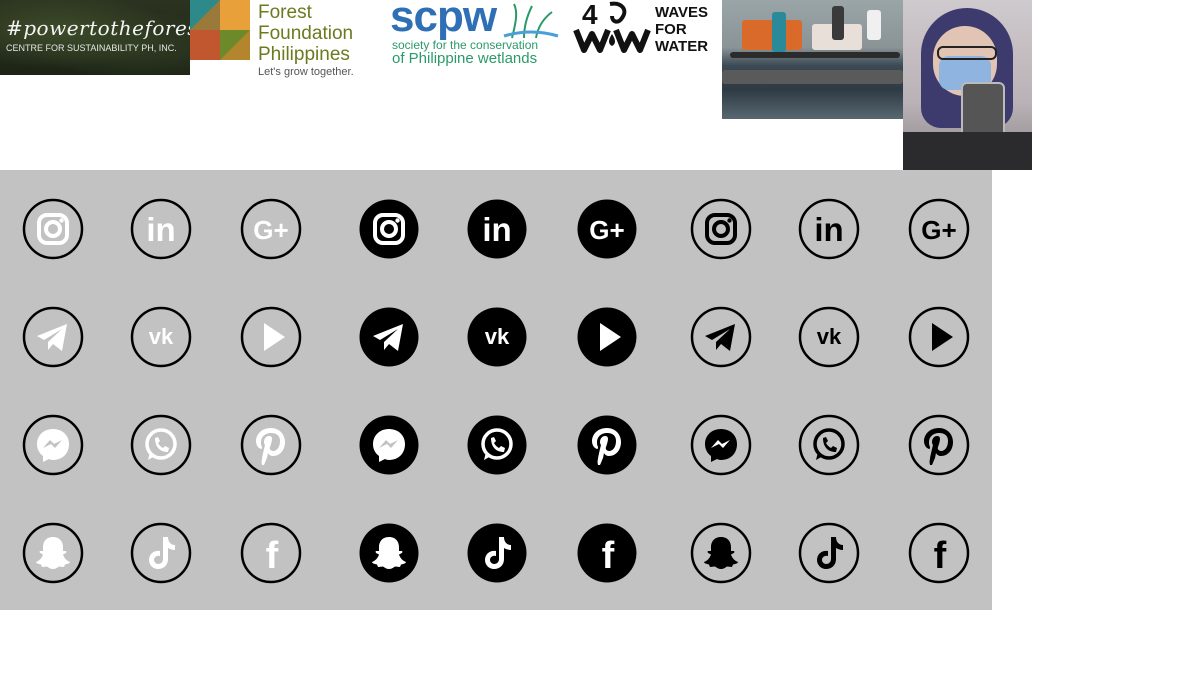 This screenshot has height=675, width=1200. Describe the element at coordinates (531, 21) in the screenshot. I see `wetland-reeds-icon` at that location.